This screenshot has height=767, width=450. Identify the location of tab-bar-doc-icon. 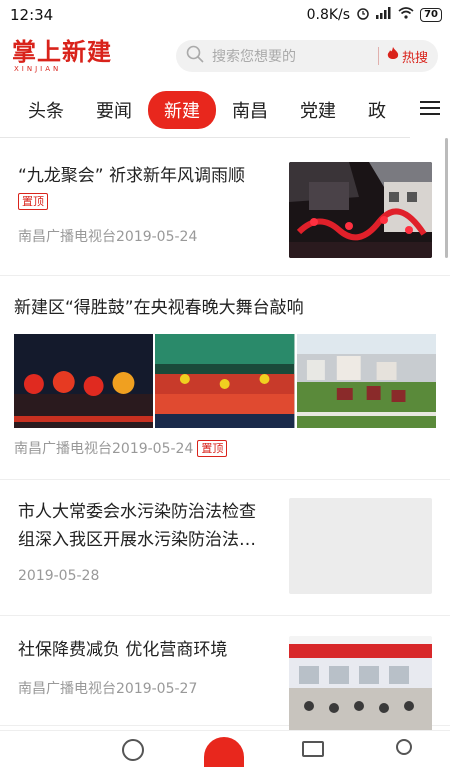
(313, 749).